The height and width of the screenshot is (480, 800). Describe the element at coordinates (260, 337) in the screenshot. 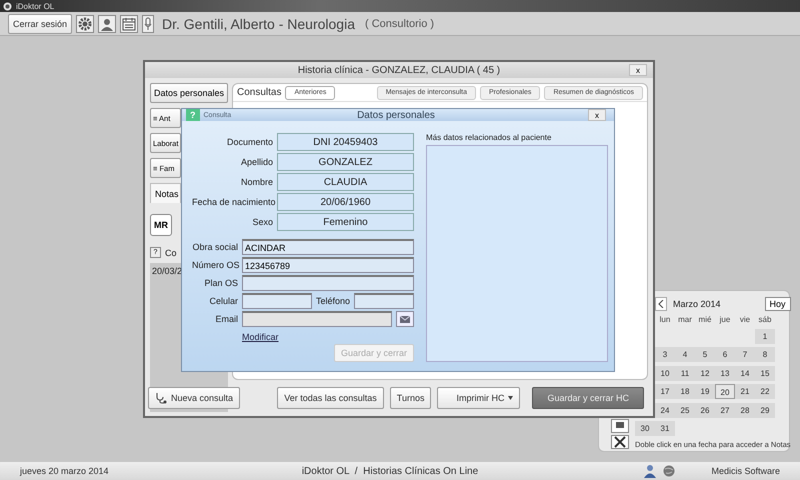

I see `modify-link: Modificar` at that location.